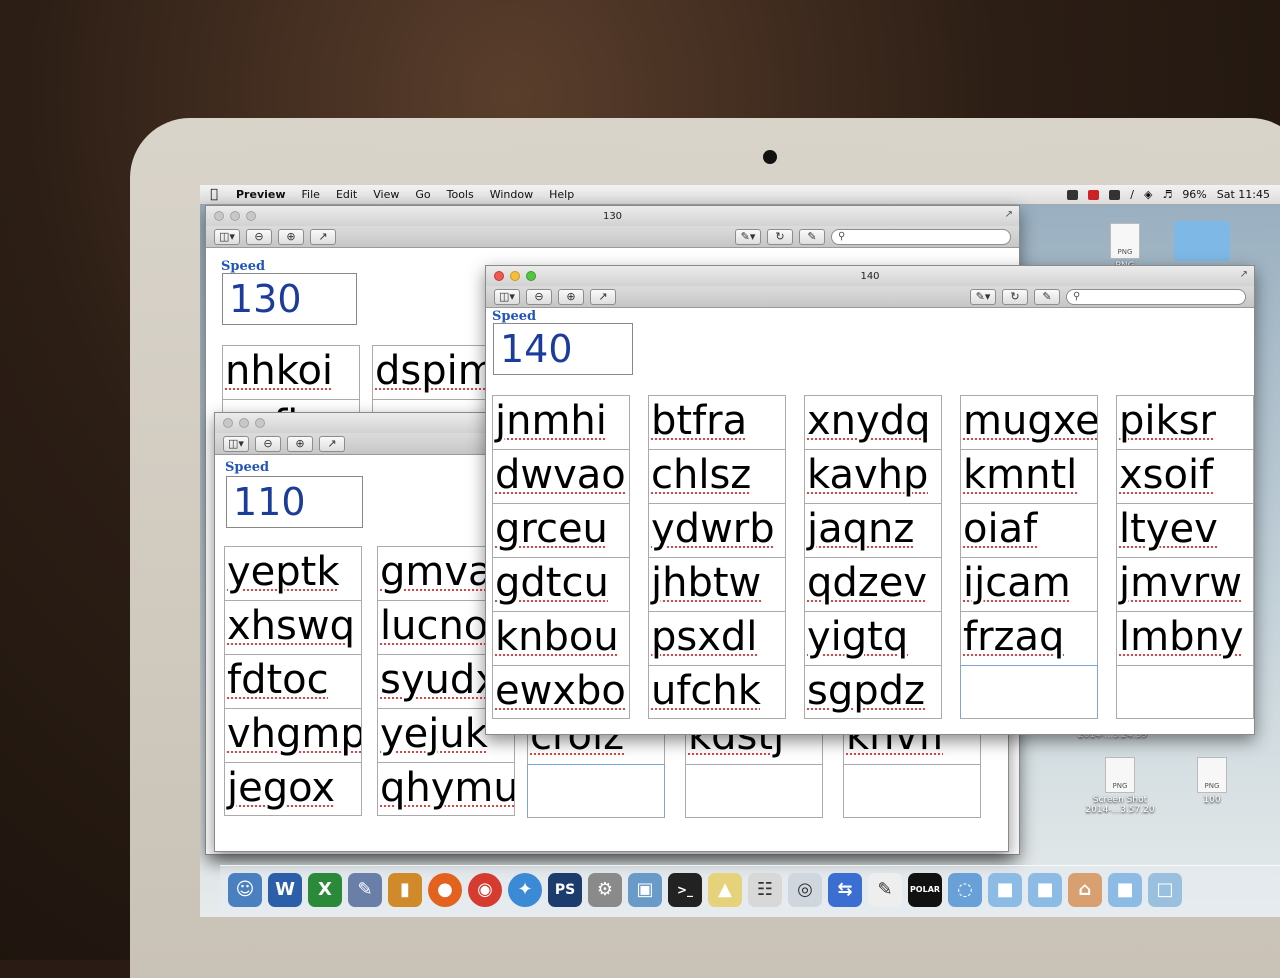  Describe the element at coordinates (605, 889) in the screenshot. I see `dock-system-prefs-icon: ⚙` at that location.